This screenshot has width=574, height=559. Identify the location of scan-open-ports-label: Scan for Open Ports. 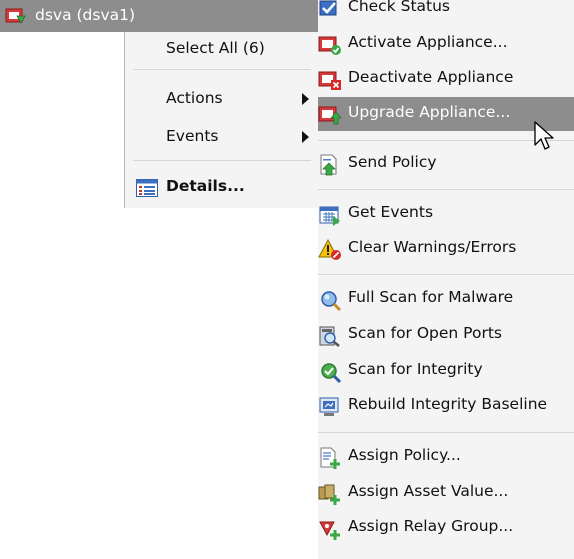
(425, 333).